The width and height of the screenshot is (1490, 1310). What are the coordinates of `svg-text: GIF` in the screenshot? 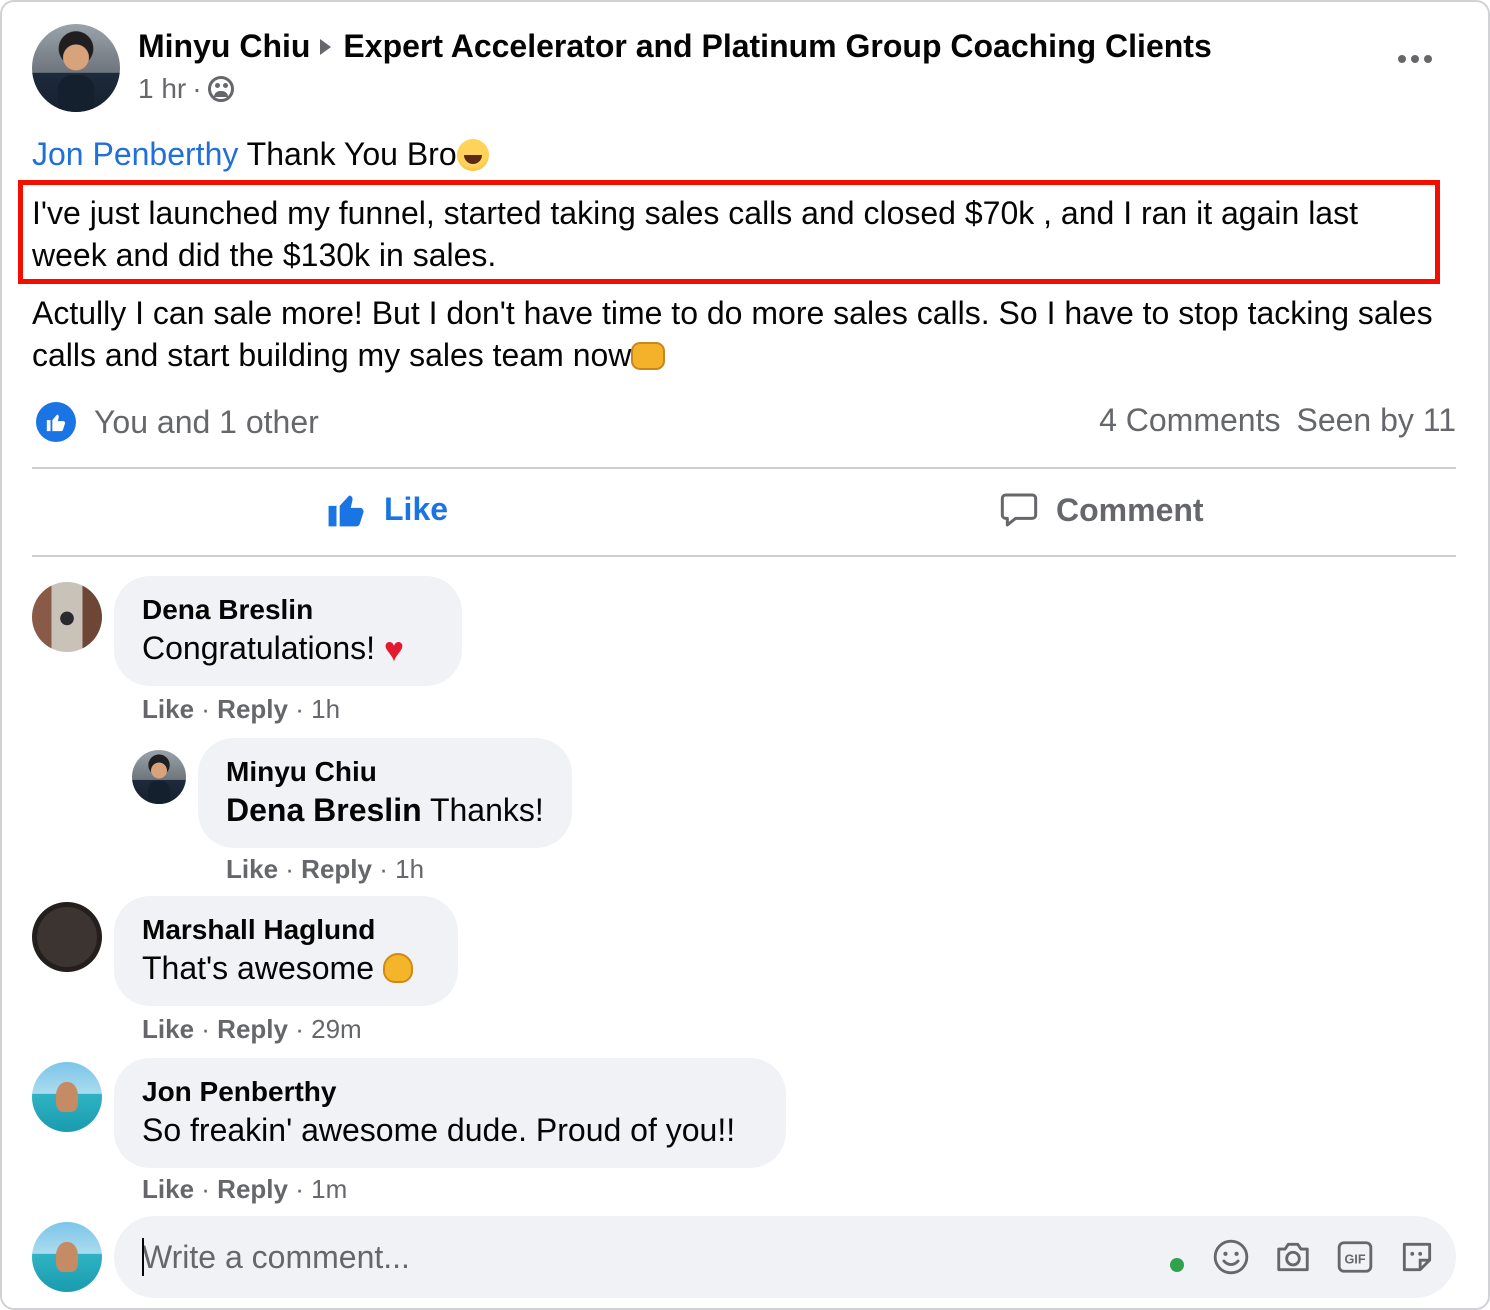 It's located at (1354, 1259).